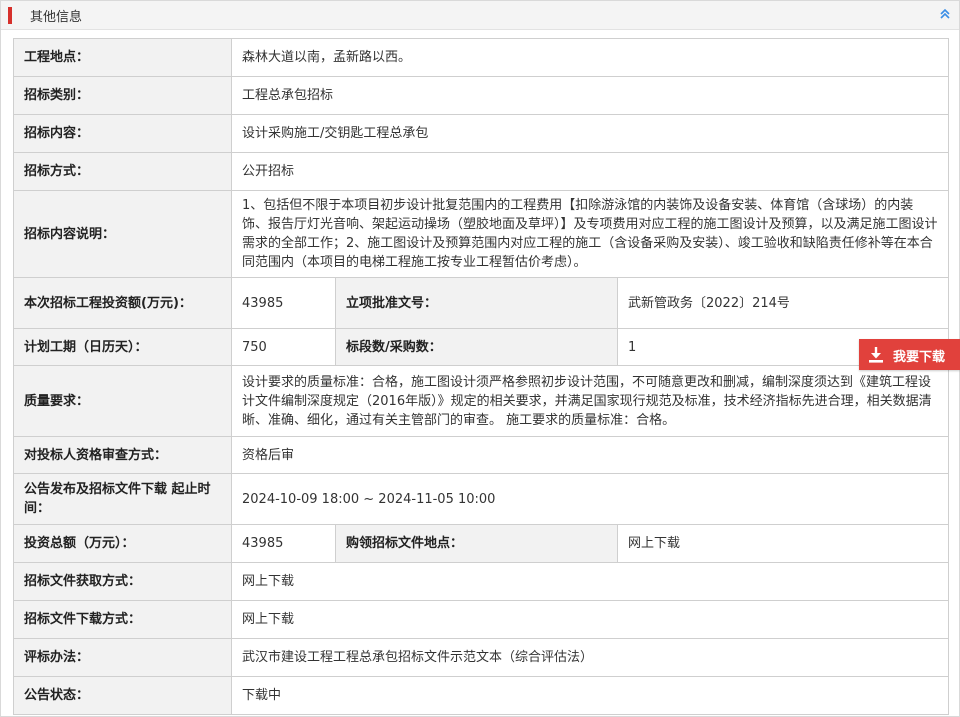 The height and width of the screenshot is (717, 960). Describe the element at coordinates (590, 499) in the screenshot. I see `row-value: 2024-10-09 18:00 ~ 2024-11-05 10:00` at that location.